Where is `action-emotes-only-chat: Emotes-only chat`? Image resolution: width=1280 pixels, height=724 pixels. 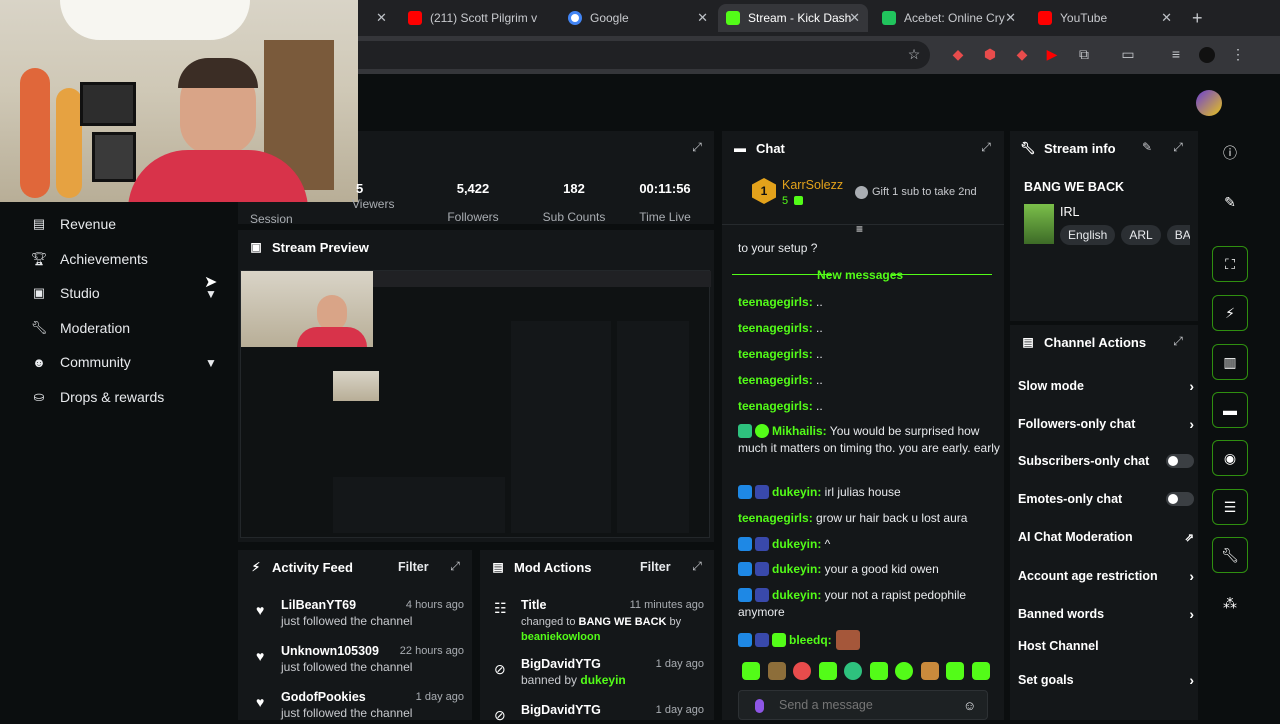
action-emotes-only-chat: Emotes-only chat is located at coordinates (1106, 499).